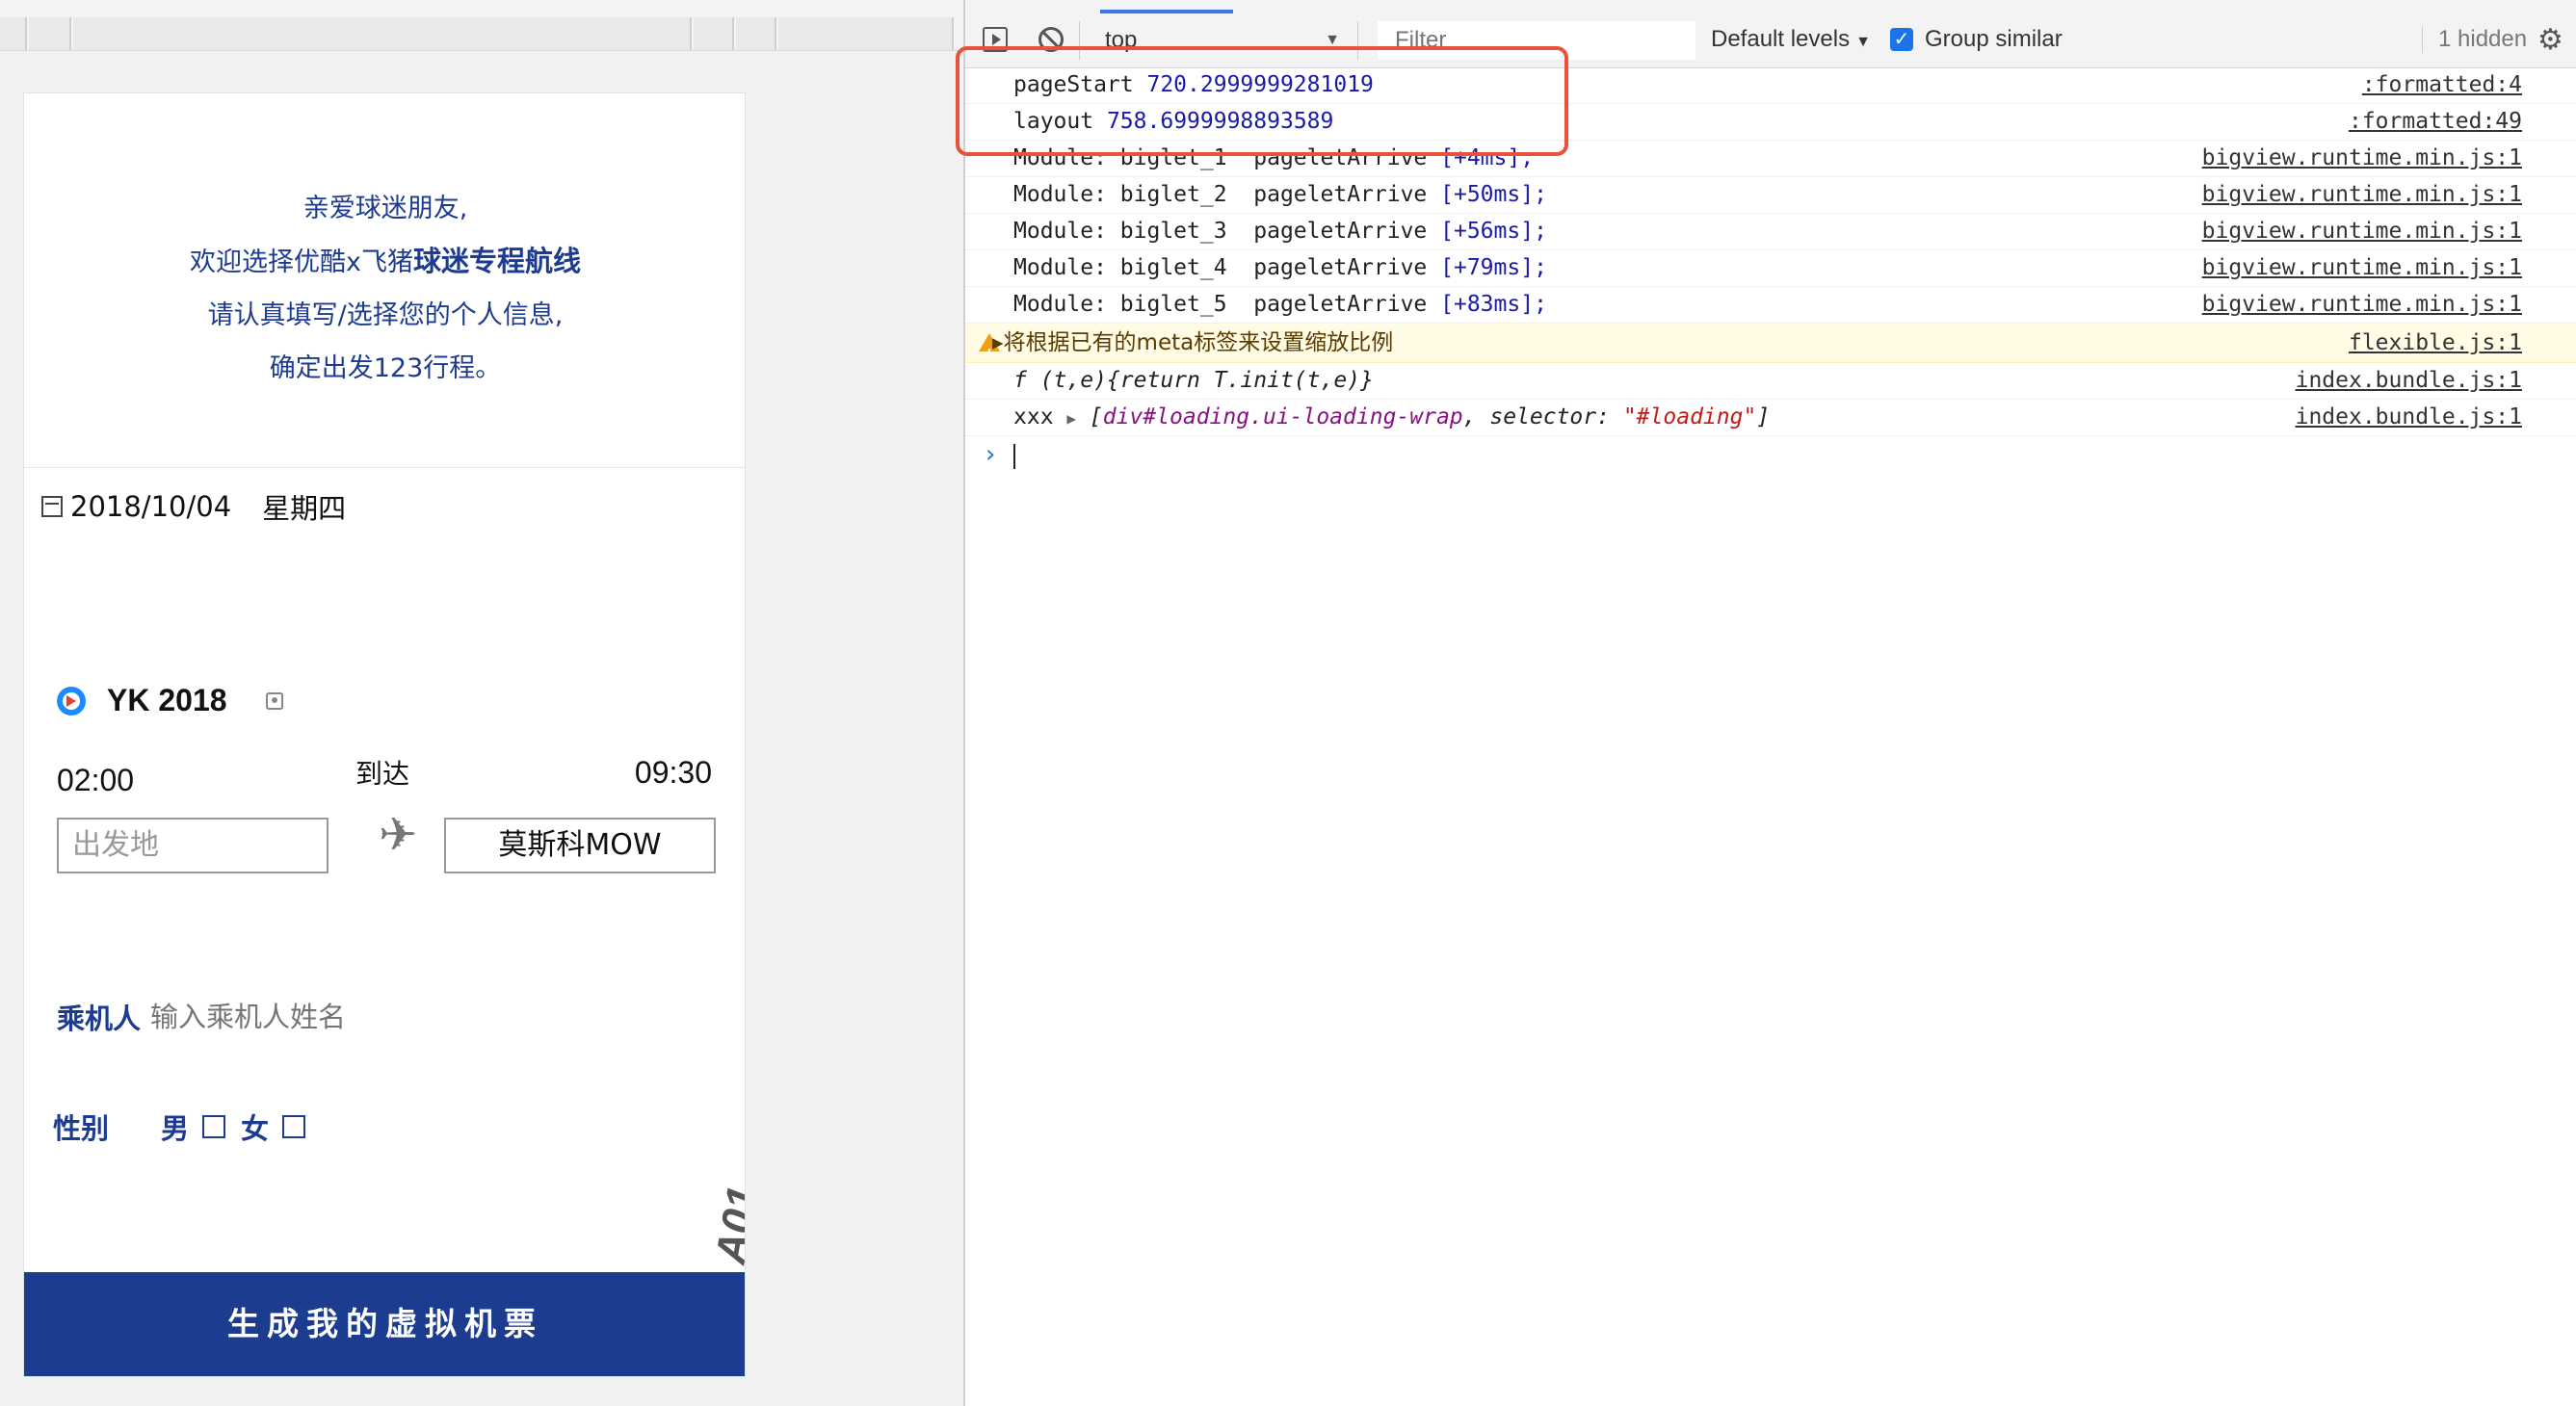  Describe the element at coordinates (2442, 85) in the screenshot. I see `source-link: :formatted:4` at that location.